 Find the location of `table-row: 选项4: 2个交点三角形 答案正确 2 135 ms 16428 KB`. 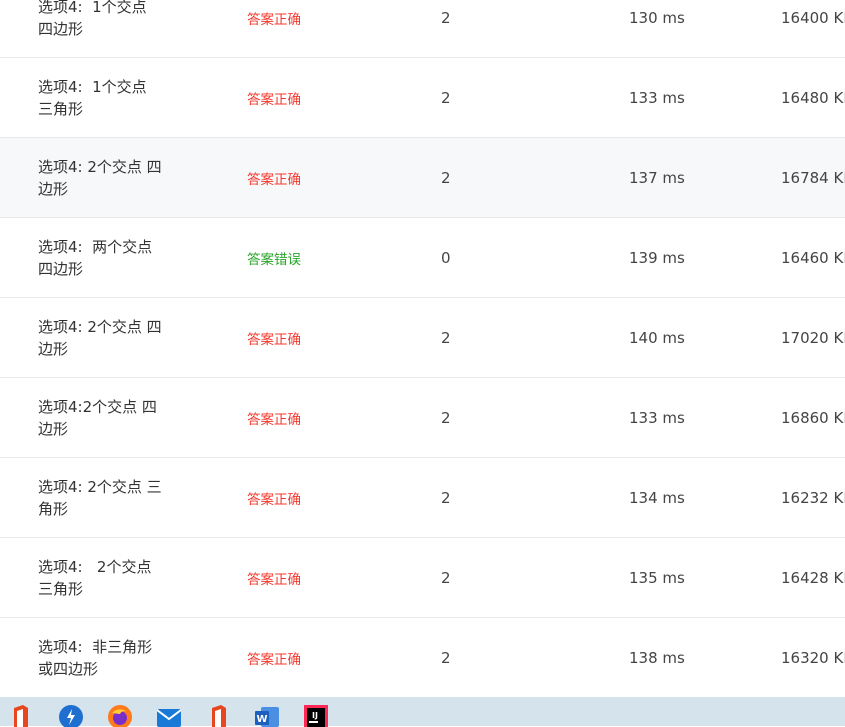

table-row: 选项4: 2个交点三角形 答案正确 2 135 ms 16428 KB is located at coordinates (422, 578).